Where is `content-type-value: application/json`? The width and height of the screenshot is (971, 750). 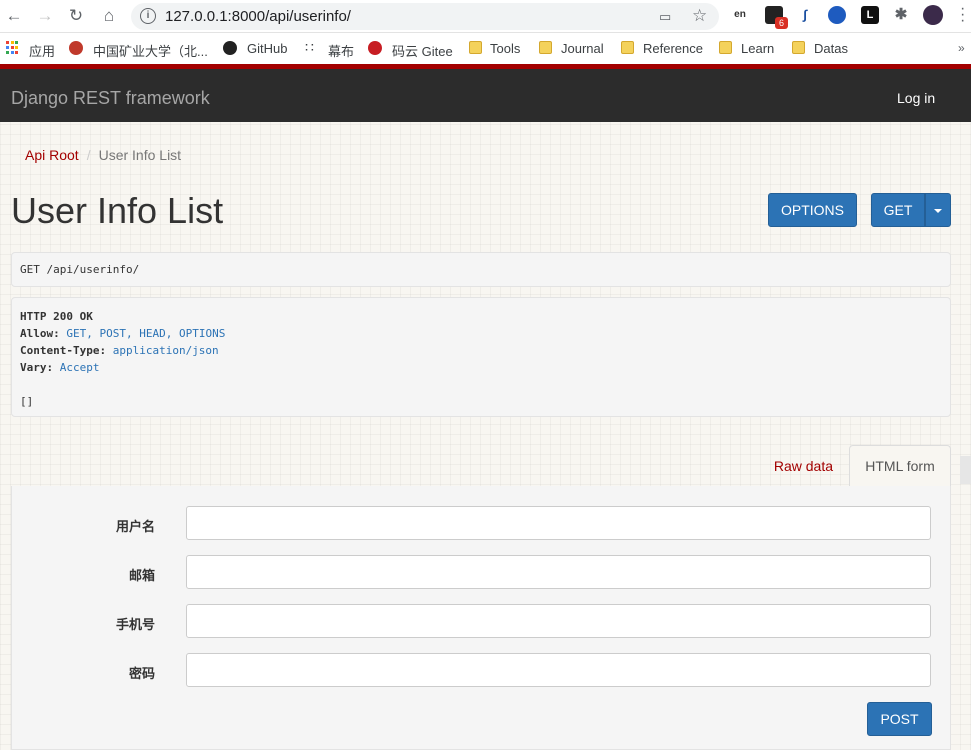
content-type-value: application/json is located at coordinates (165, 350).